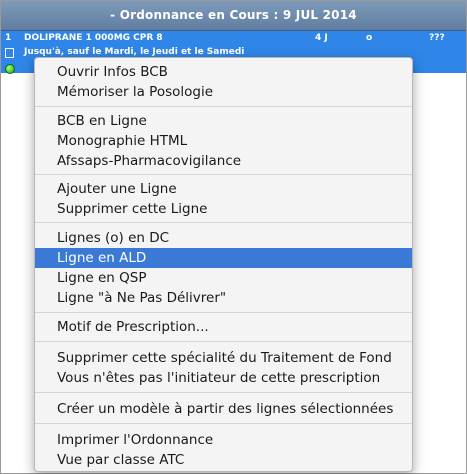 This screenshot has height=474, width=467. What do you see at coordinates (223, 189) in the screenshot?
I see `menu-item-add-line: Ajouter une Ligne` at bounding box center [223, 189].